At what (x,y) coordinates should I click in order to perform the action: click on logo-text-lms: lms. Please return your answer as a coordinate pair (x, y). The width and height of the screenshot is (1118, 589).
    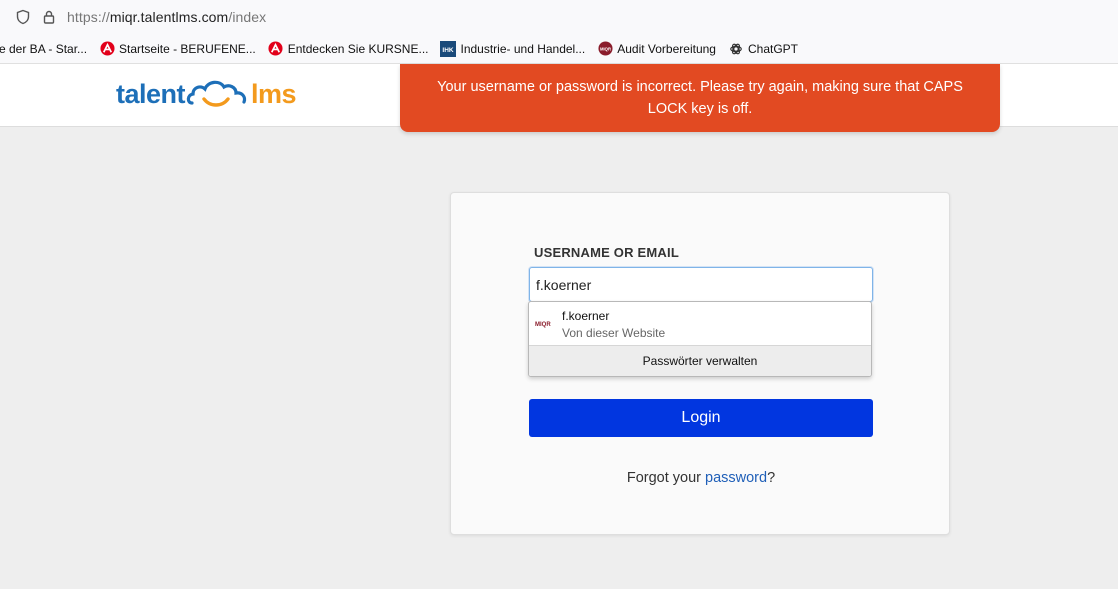
    Looking at the image, I should click on (274, 93).